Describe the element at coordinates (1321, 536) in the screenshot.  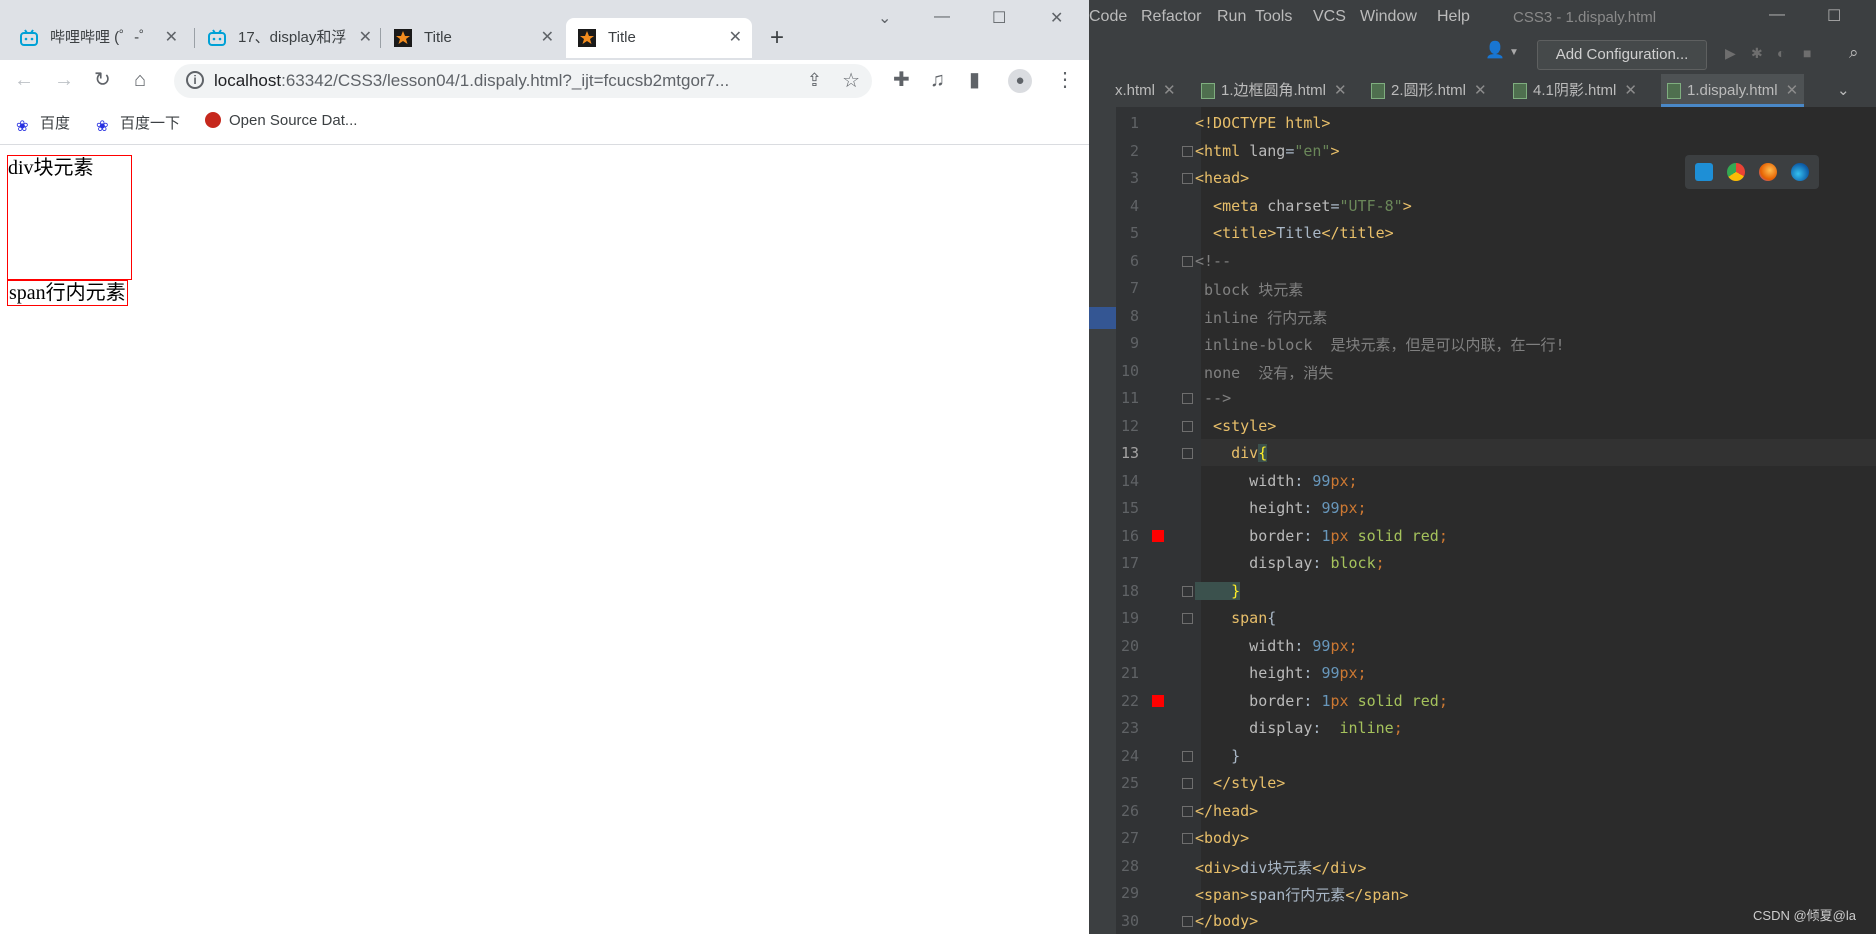
I see `code-line: border: 1px solid red;` at that location.